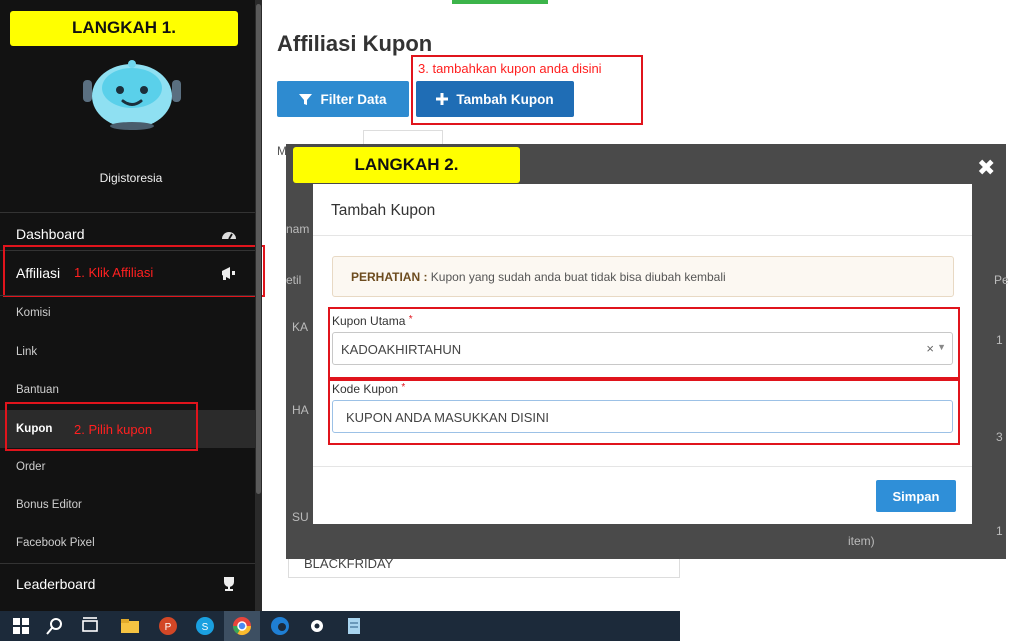 The height and width of the screenshot is (641, 1024). What do you see at coordinates (644, 343) in the screenshot?
I see `annotation-box-kupon-utama` at bounding box center [644, 343].